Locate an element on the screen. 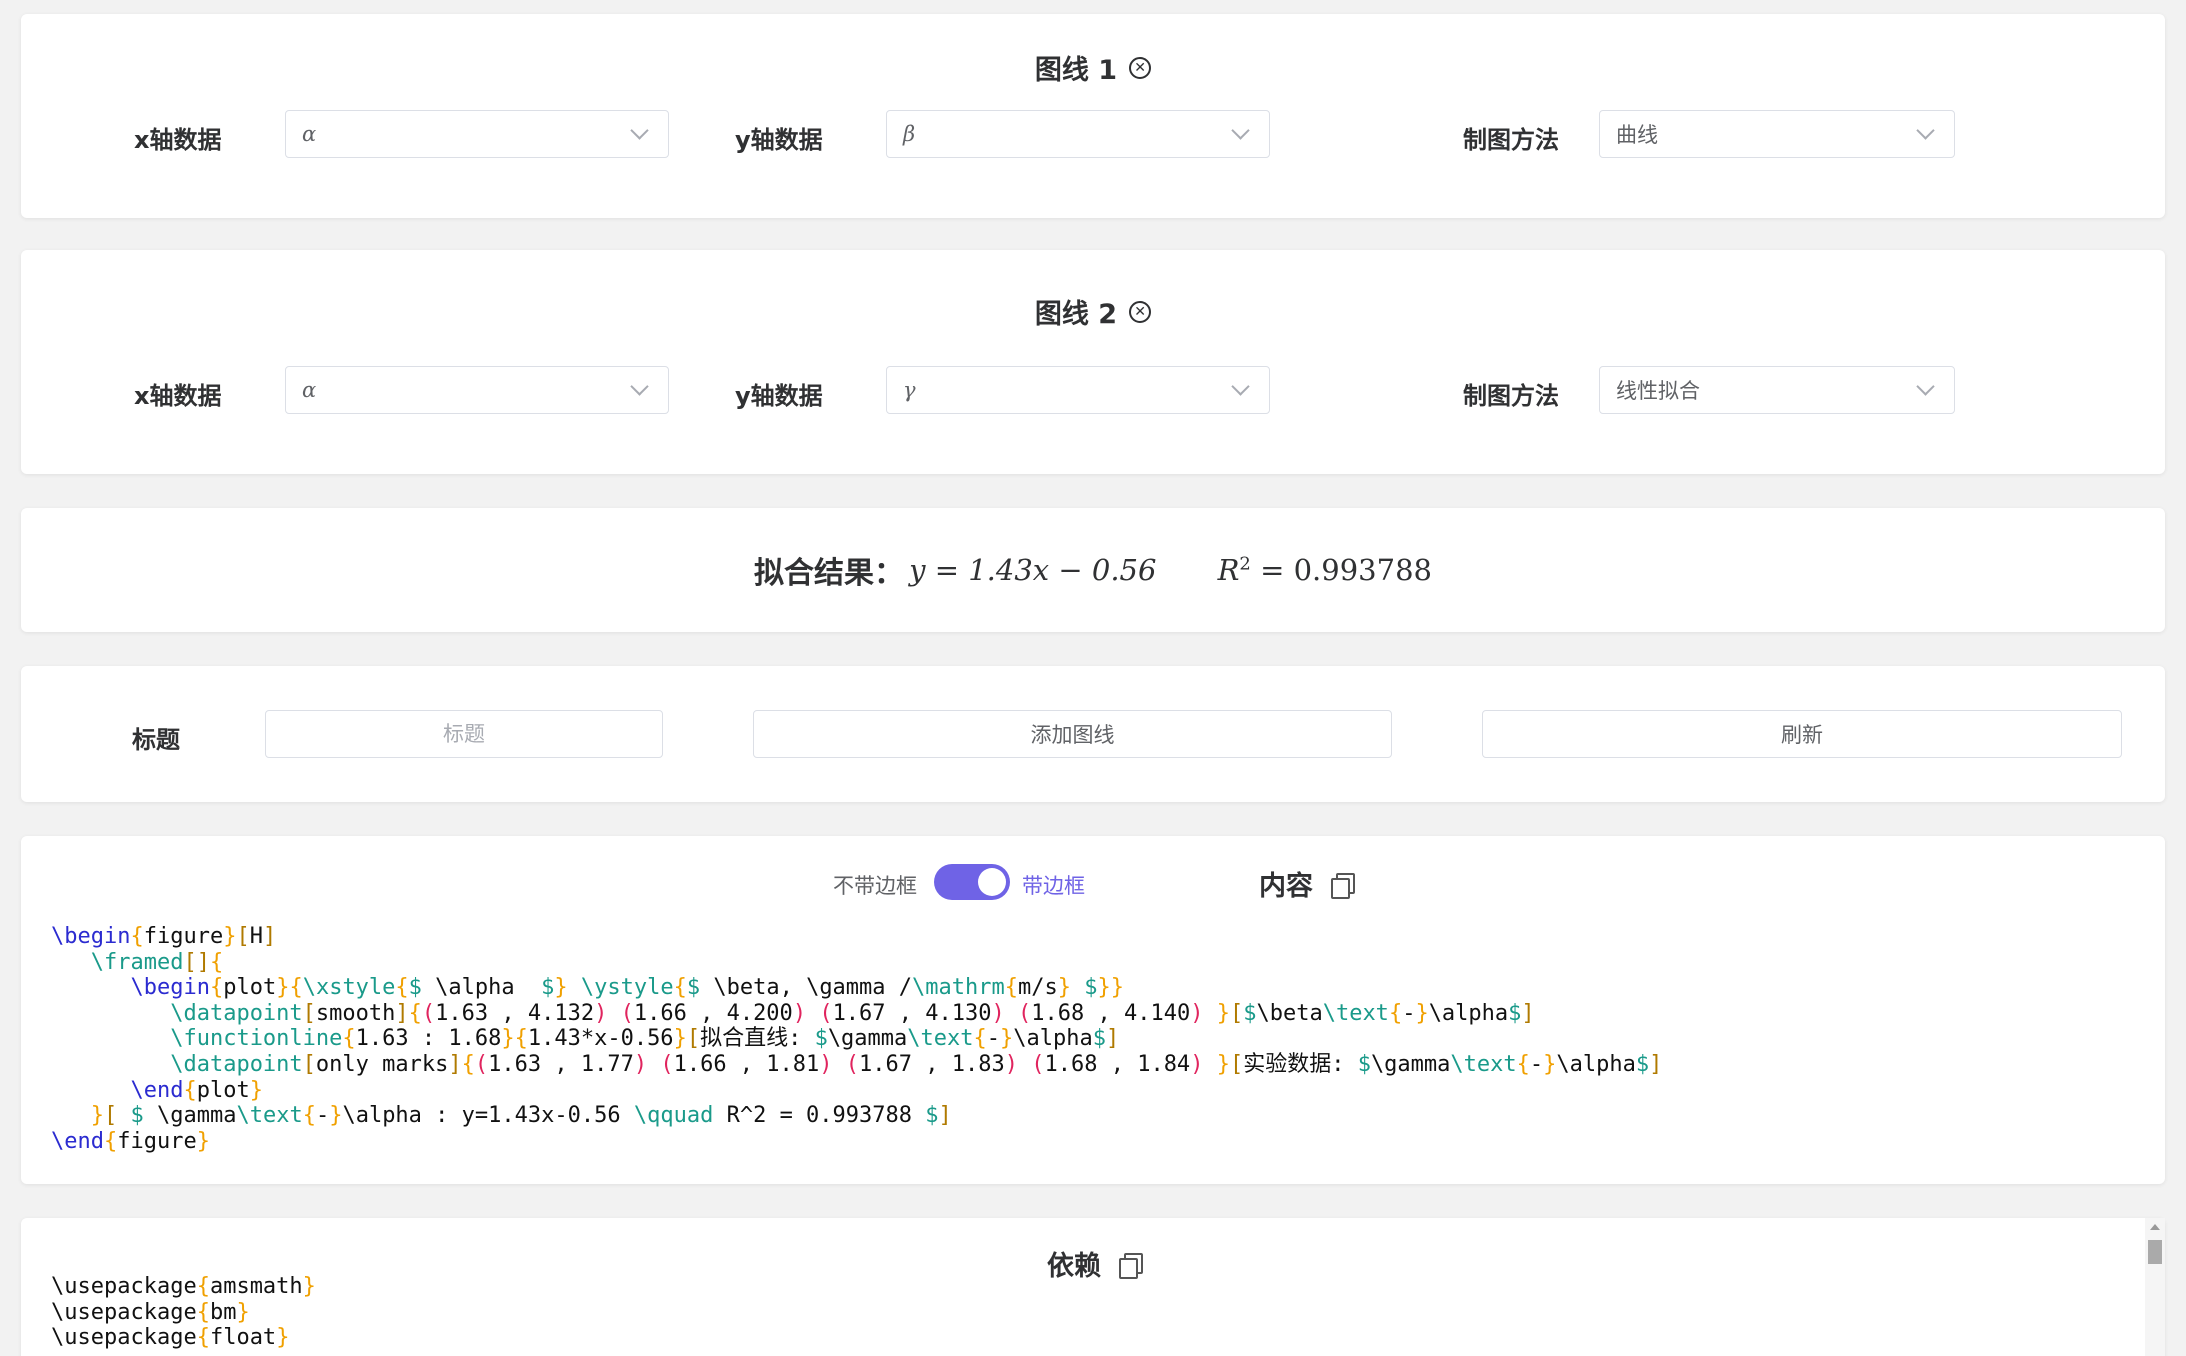 The image size is (2186, 1356). controls-card: 标题 添加图线 刷新 is located at coordinates (1093, 734).